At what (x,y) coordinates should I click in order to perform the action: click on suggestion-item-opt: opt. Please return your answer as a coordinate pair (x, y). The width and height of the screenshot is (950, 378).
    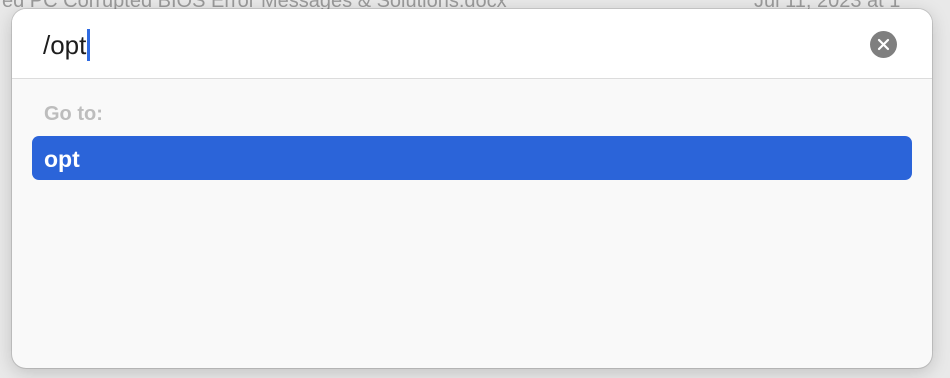
    Looking at the image, I should click on (472, 158).